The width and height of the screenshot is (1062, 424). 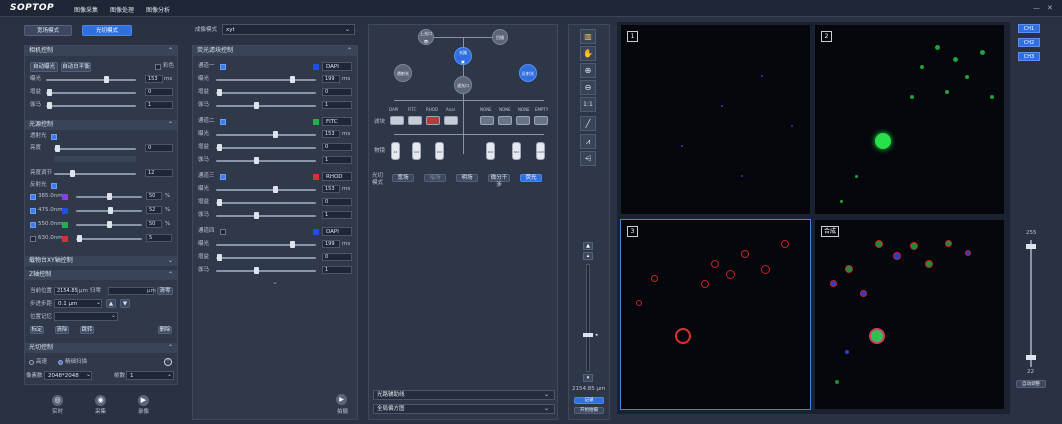 What do you see at coordinates (463, 85) in the screenshot?
I see `filter-port-node: 滤光口` at bounding box center [463, 85].